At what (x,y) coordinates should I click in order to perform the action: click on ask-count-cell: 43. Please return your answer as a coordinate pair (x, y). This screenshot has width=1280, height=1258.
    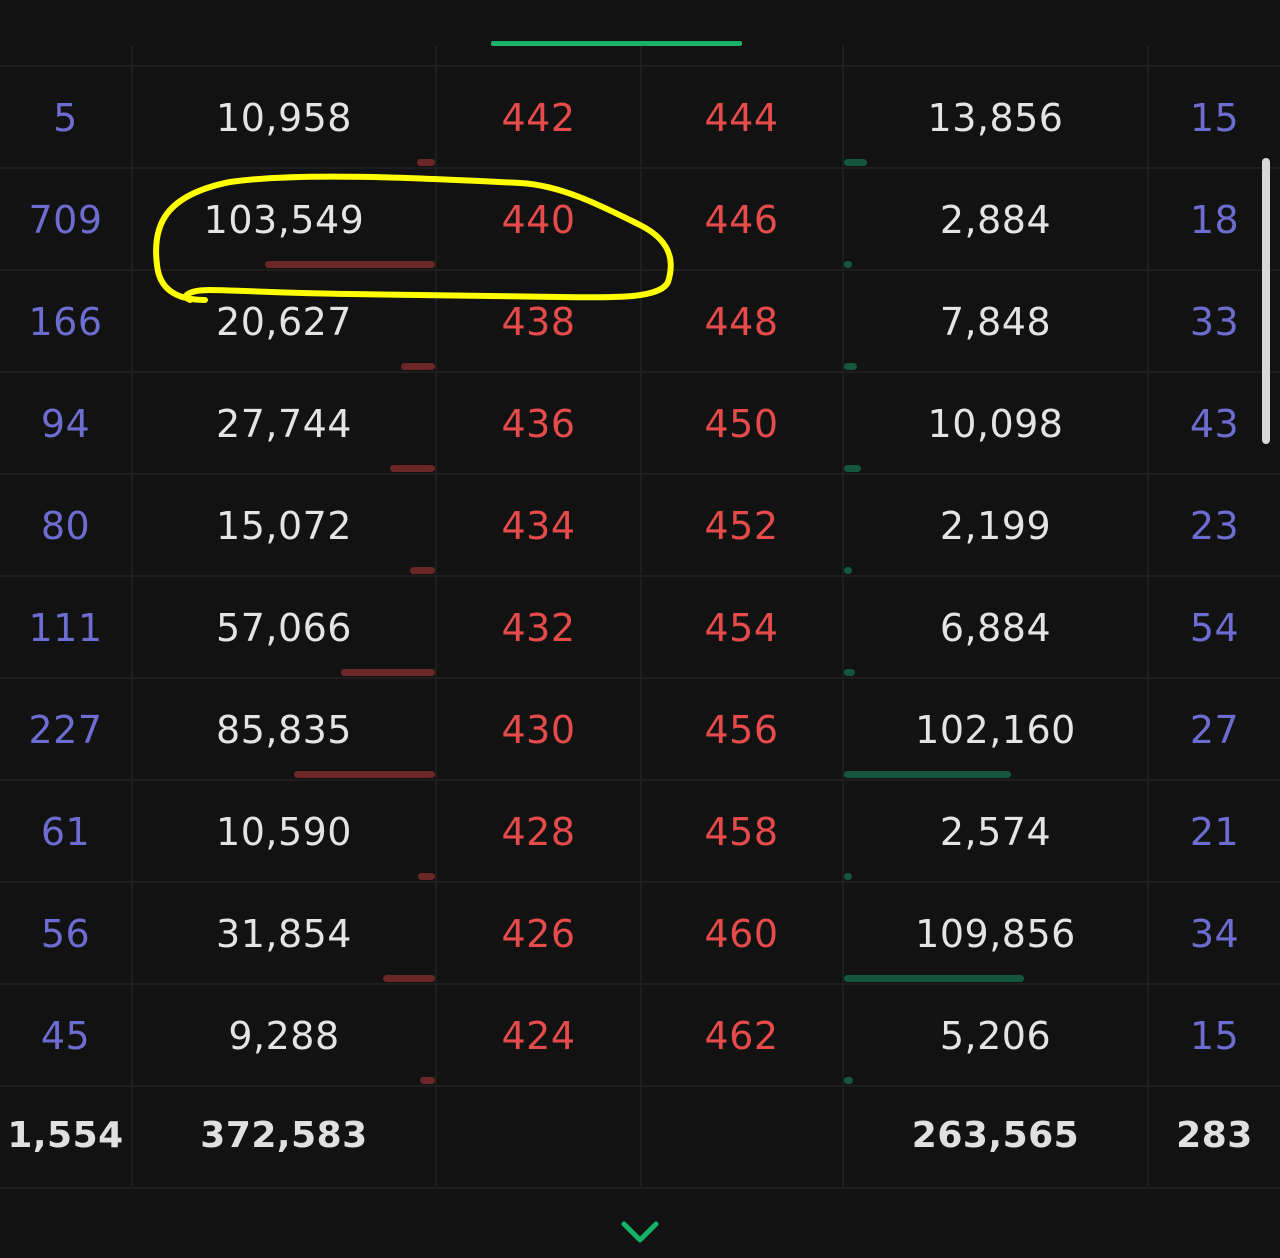
    Looking at the image, I should click on (1214, 424).